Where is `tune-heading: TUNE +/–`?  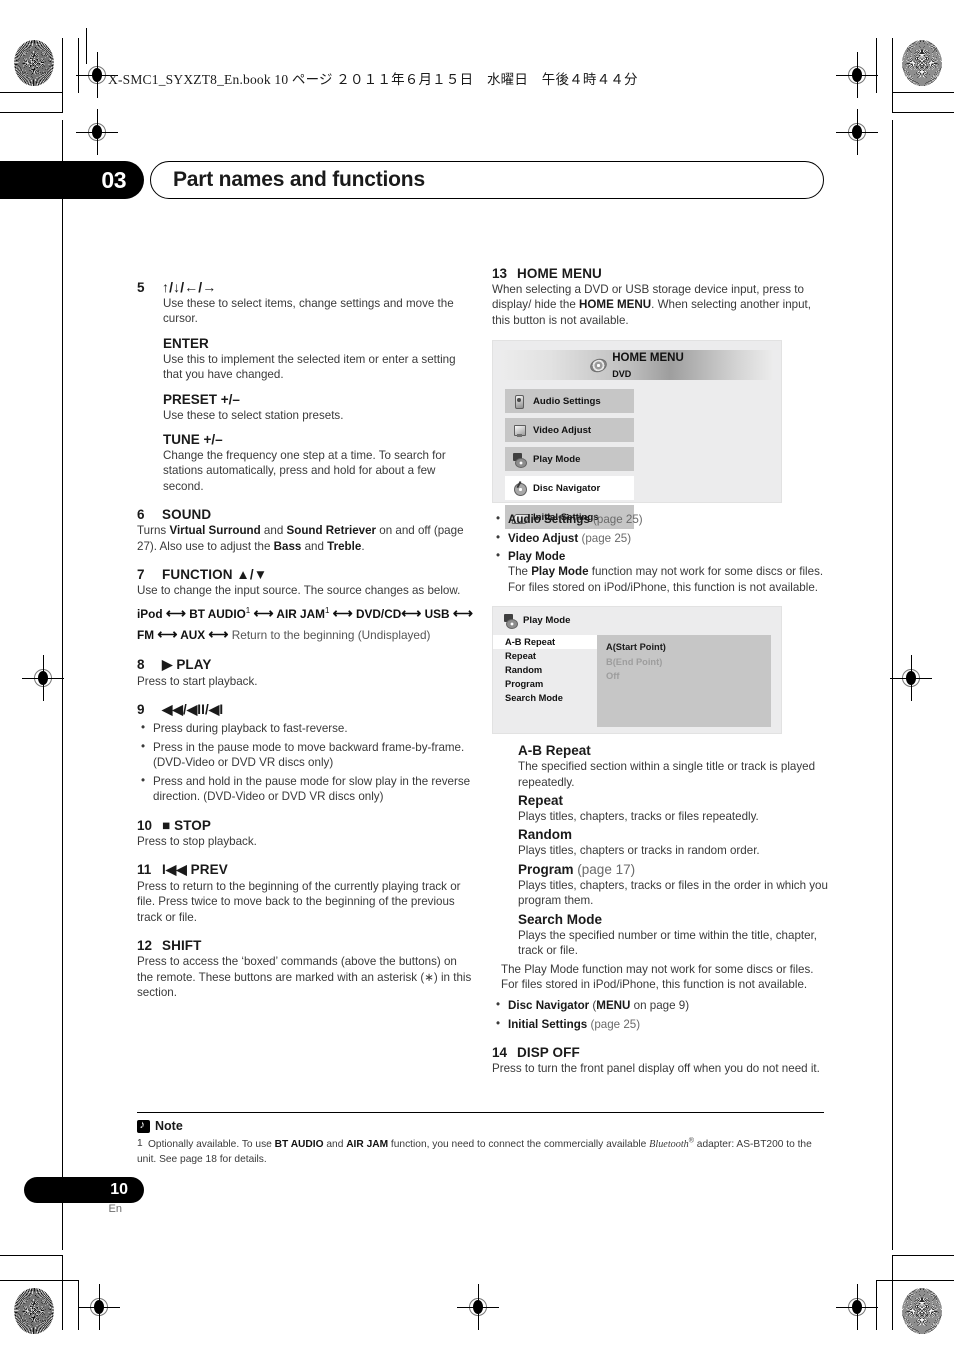
tune-heading: TUNE +/– is located at coordinates (193, 440).